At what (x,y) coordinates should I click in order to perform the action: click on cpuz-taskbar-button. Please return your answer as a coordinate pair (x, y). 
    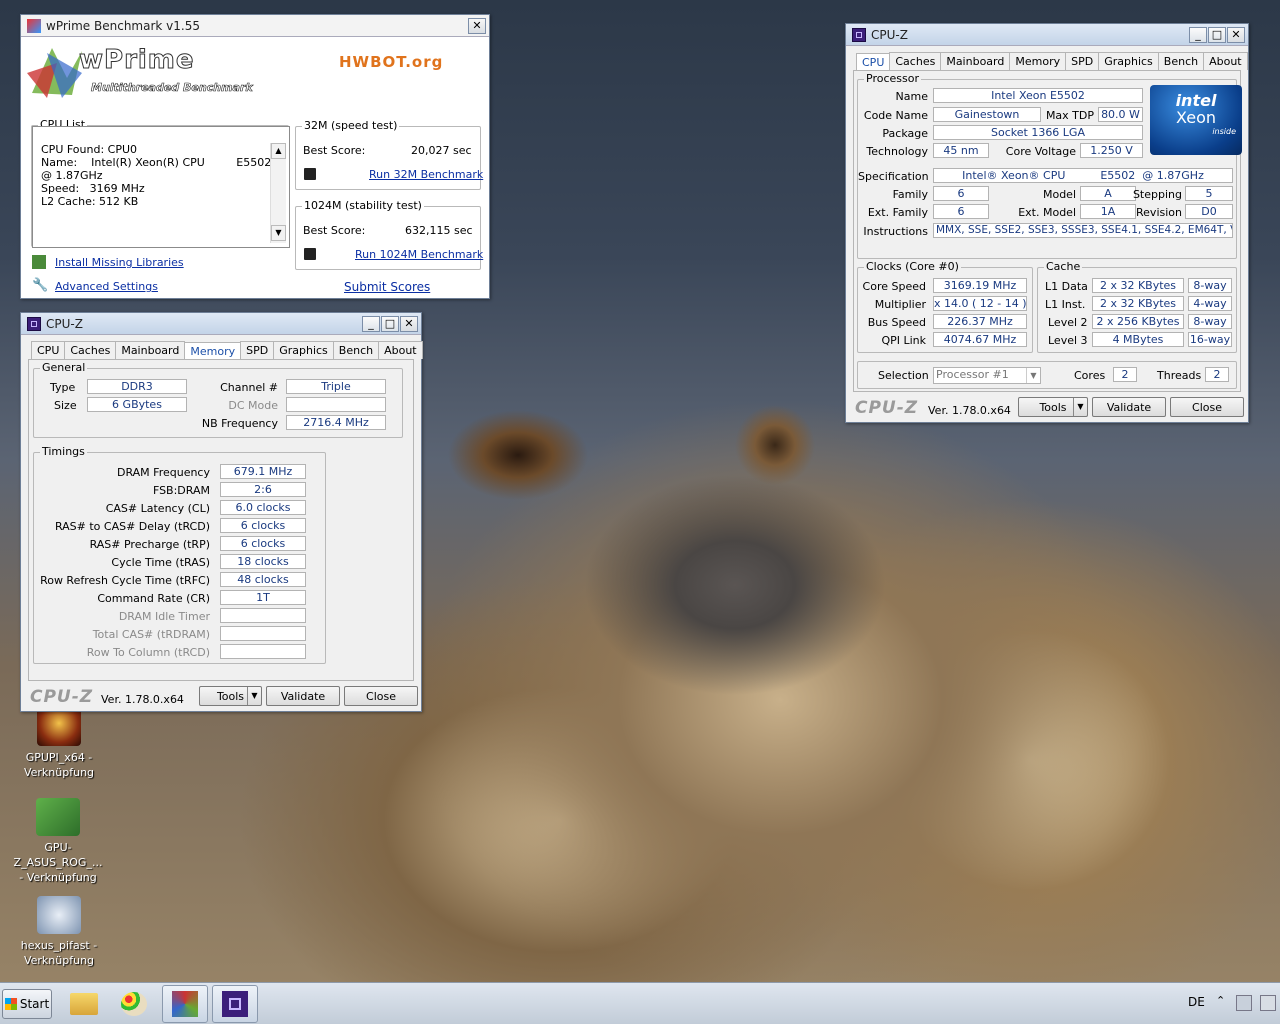
    Looking at the image, I should click on (235, 1004).